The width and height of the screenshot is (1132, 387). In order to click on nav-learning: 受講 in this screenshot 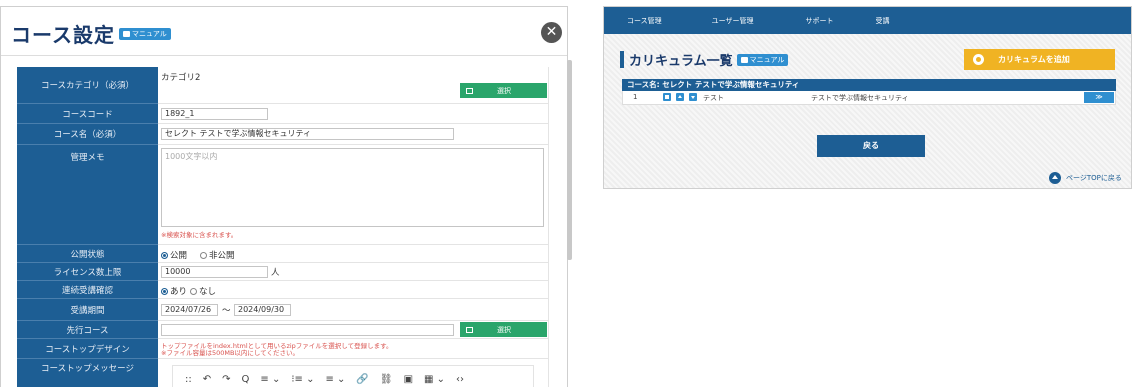, I will do `click(883, 21)`.